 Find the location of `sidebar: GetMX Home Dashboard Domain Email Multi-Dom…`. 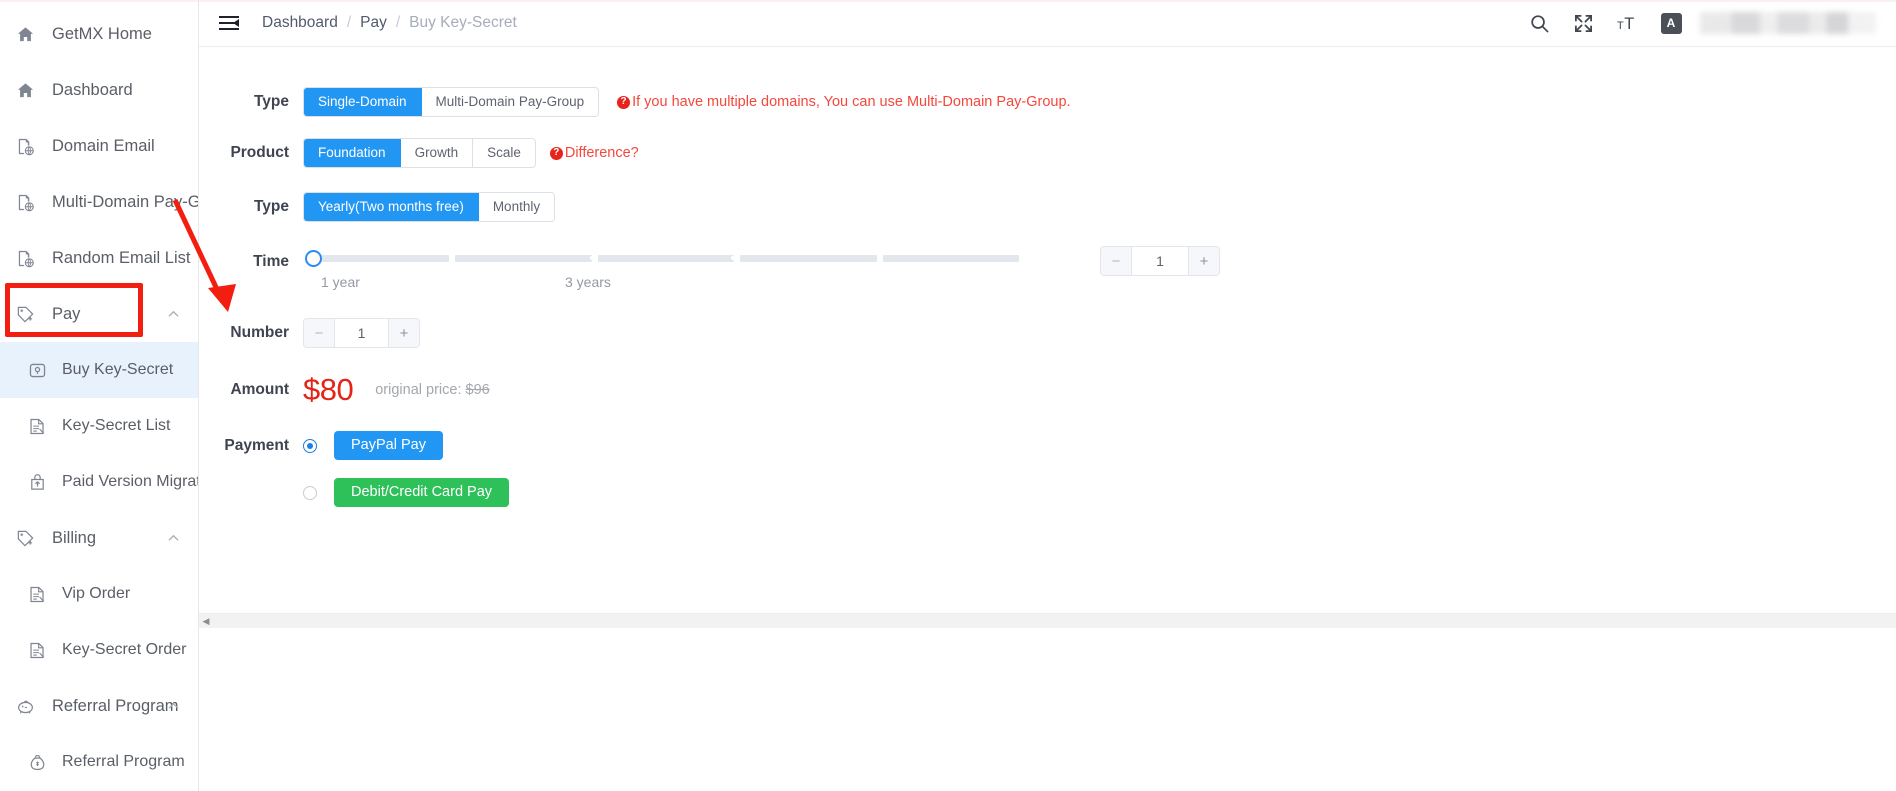

sidebar: GetMX Home Dashboard Domain Email Multi-Dom… is located at coordinates (99, 395).